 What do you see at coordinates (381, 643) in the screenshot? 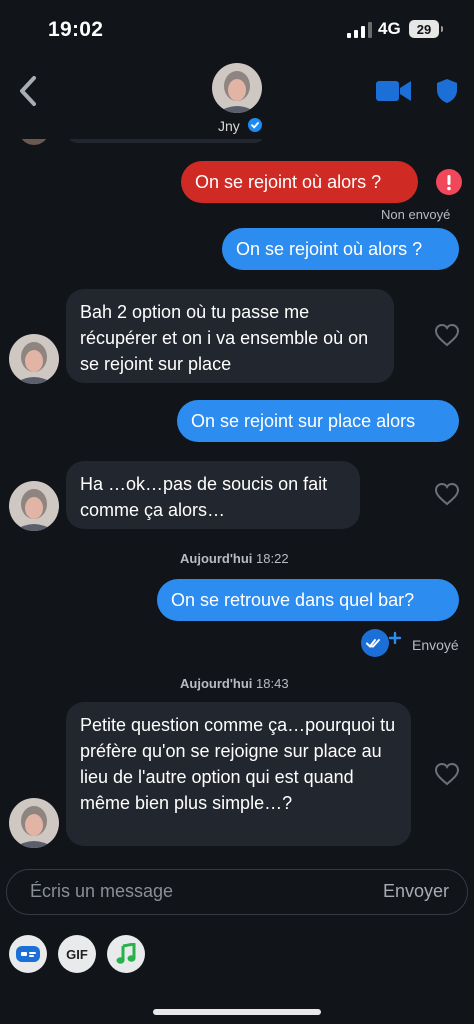
I see `read-receipt-icon` at bounding box center [381, 643].